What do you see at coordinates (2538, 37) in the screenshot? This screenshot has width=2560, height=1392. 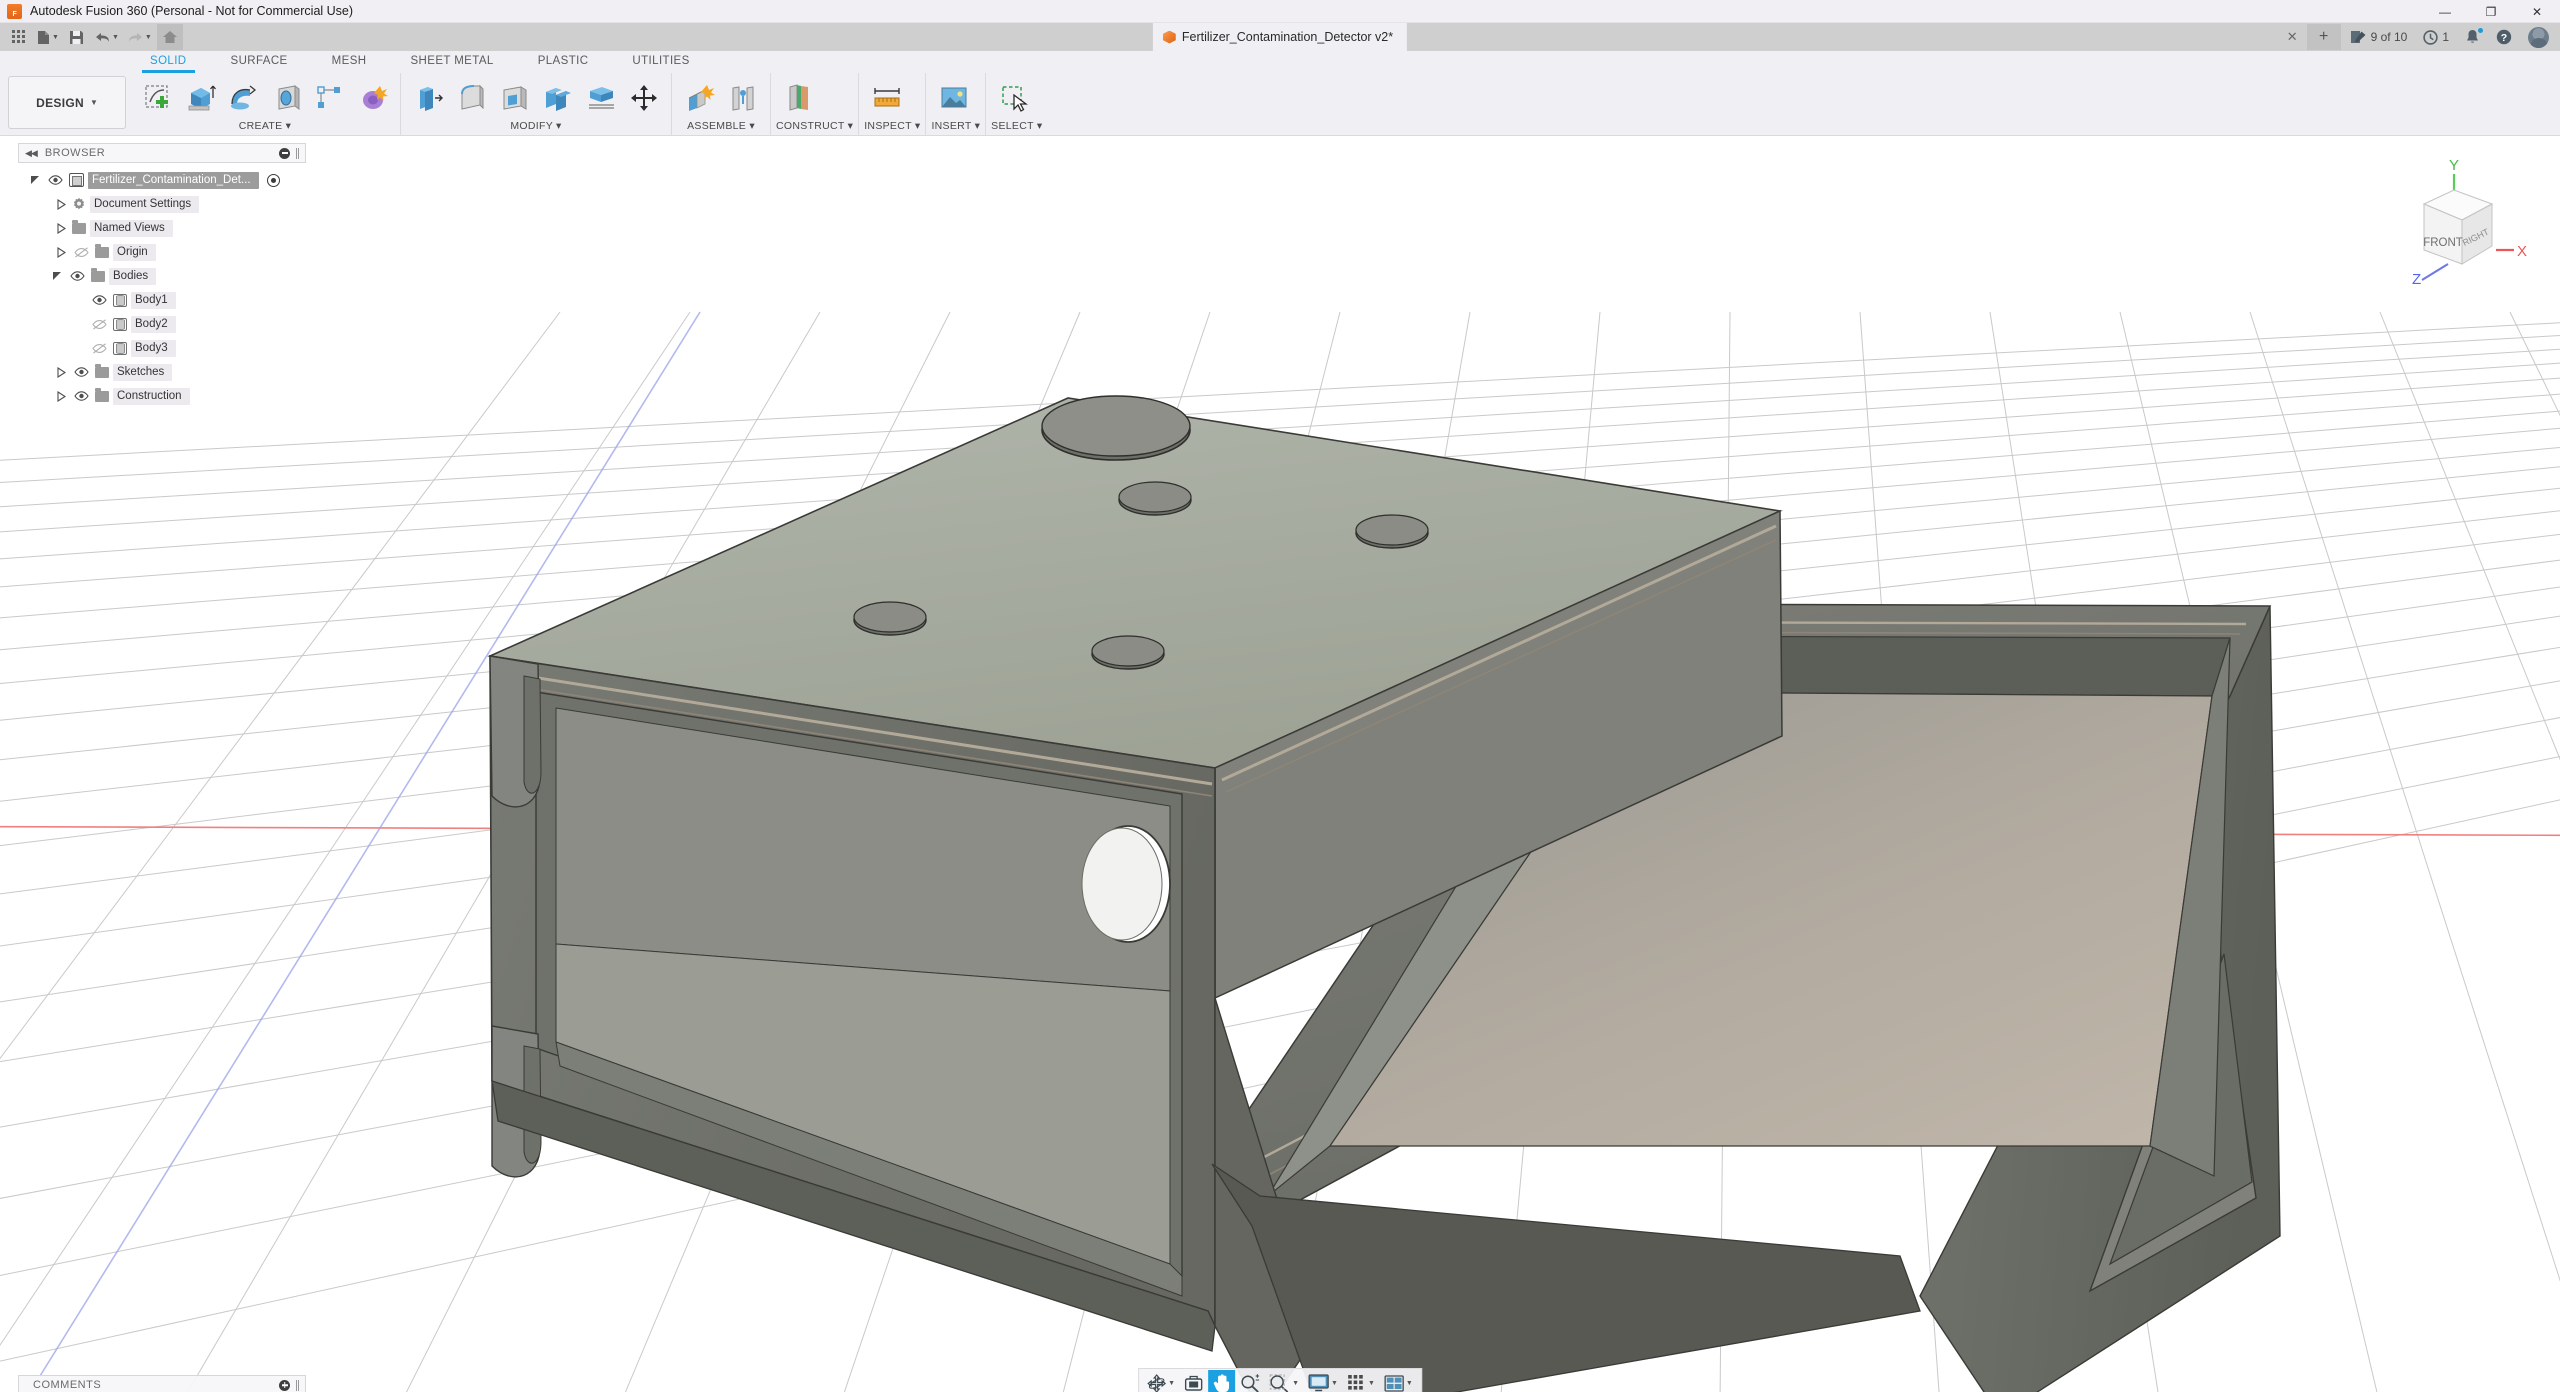 I see `user-account-button` at bounding box center [2538, 37].